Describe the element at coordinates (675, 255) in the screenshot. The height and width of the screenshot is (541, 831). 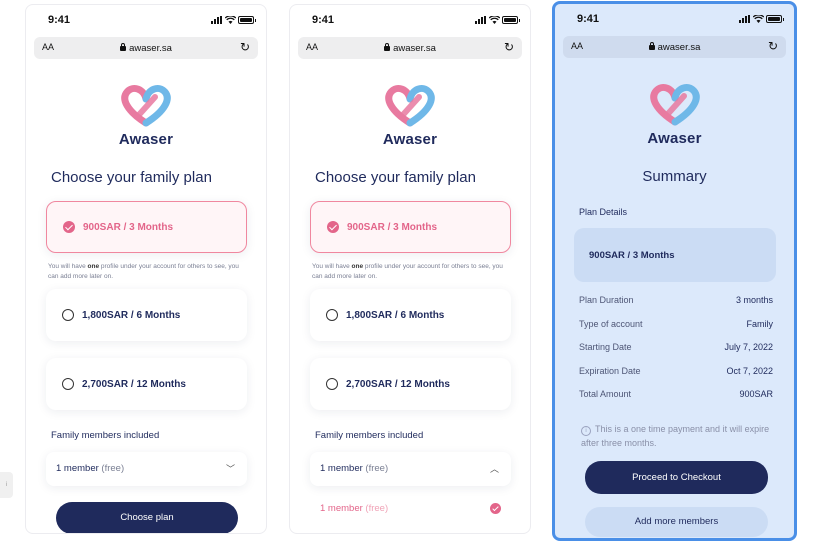
I see `plan-details-card: 900SAR / 3 Months` at that location.